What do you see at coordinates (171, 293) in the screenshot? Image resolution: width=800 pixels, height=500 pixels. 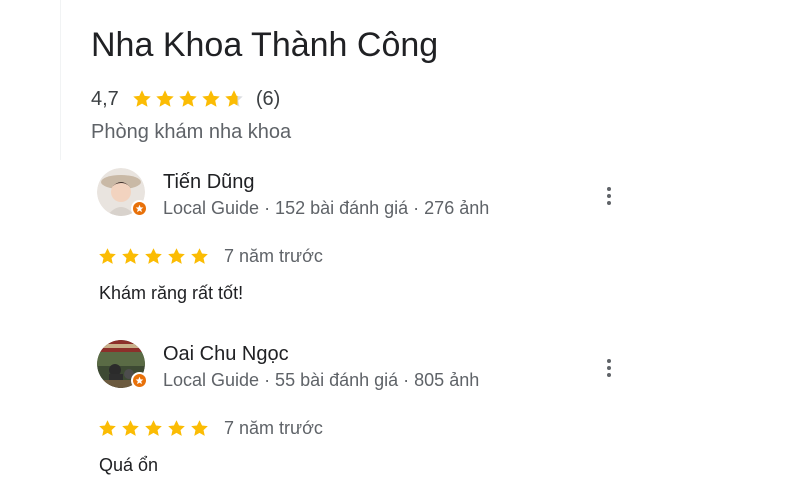 I see `review-text: Khám răng rất tốt!` at bounding box center [171, 293].